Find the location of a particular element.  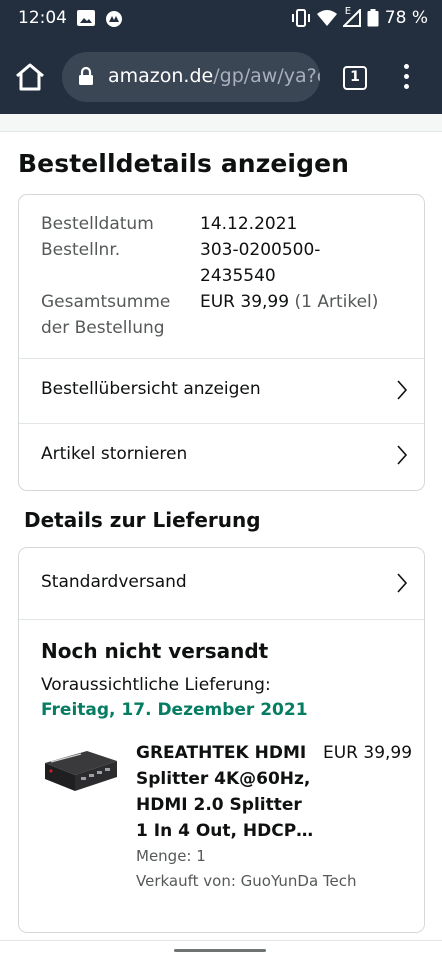

delivery-section-title: Details zur Lieferung is located at coordinates (142, 520).